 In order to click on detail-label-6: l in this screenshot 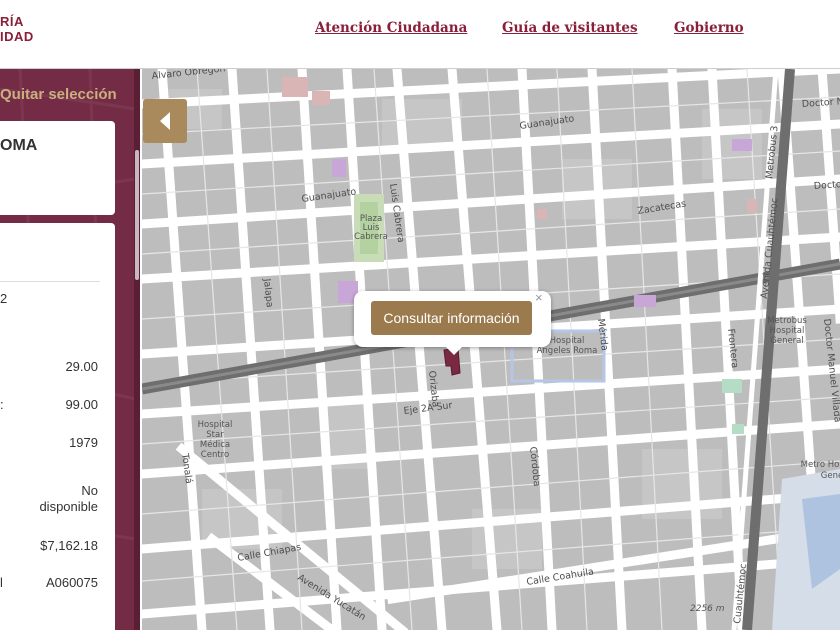, I will do `click(1, 582)`.